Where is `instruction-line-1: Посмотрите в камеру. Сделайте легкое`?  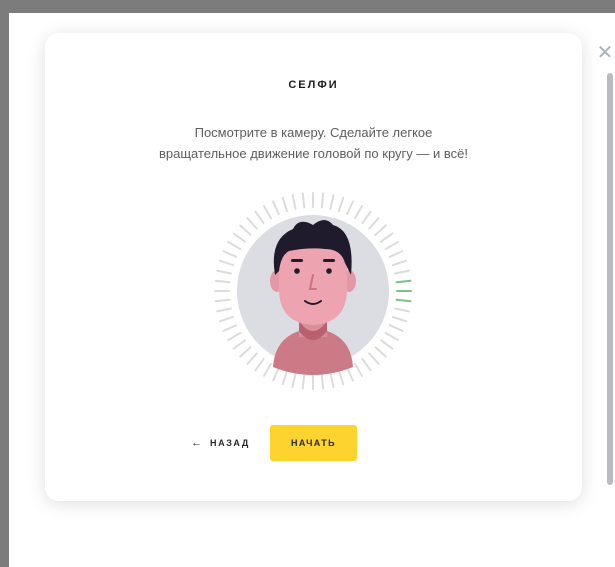
instruction-line-1: Посмотрите в камеру. Сделайте легкое is located at coordinates (313, 132).